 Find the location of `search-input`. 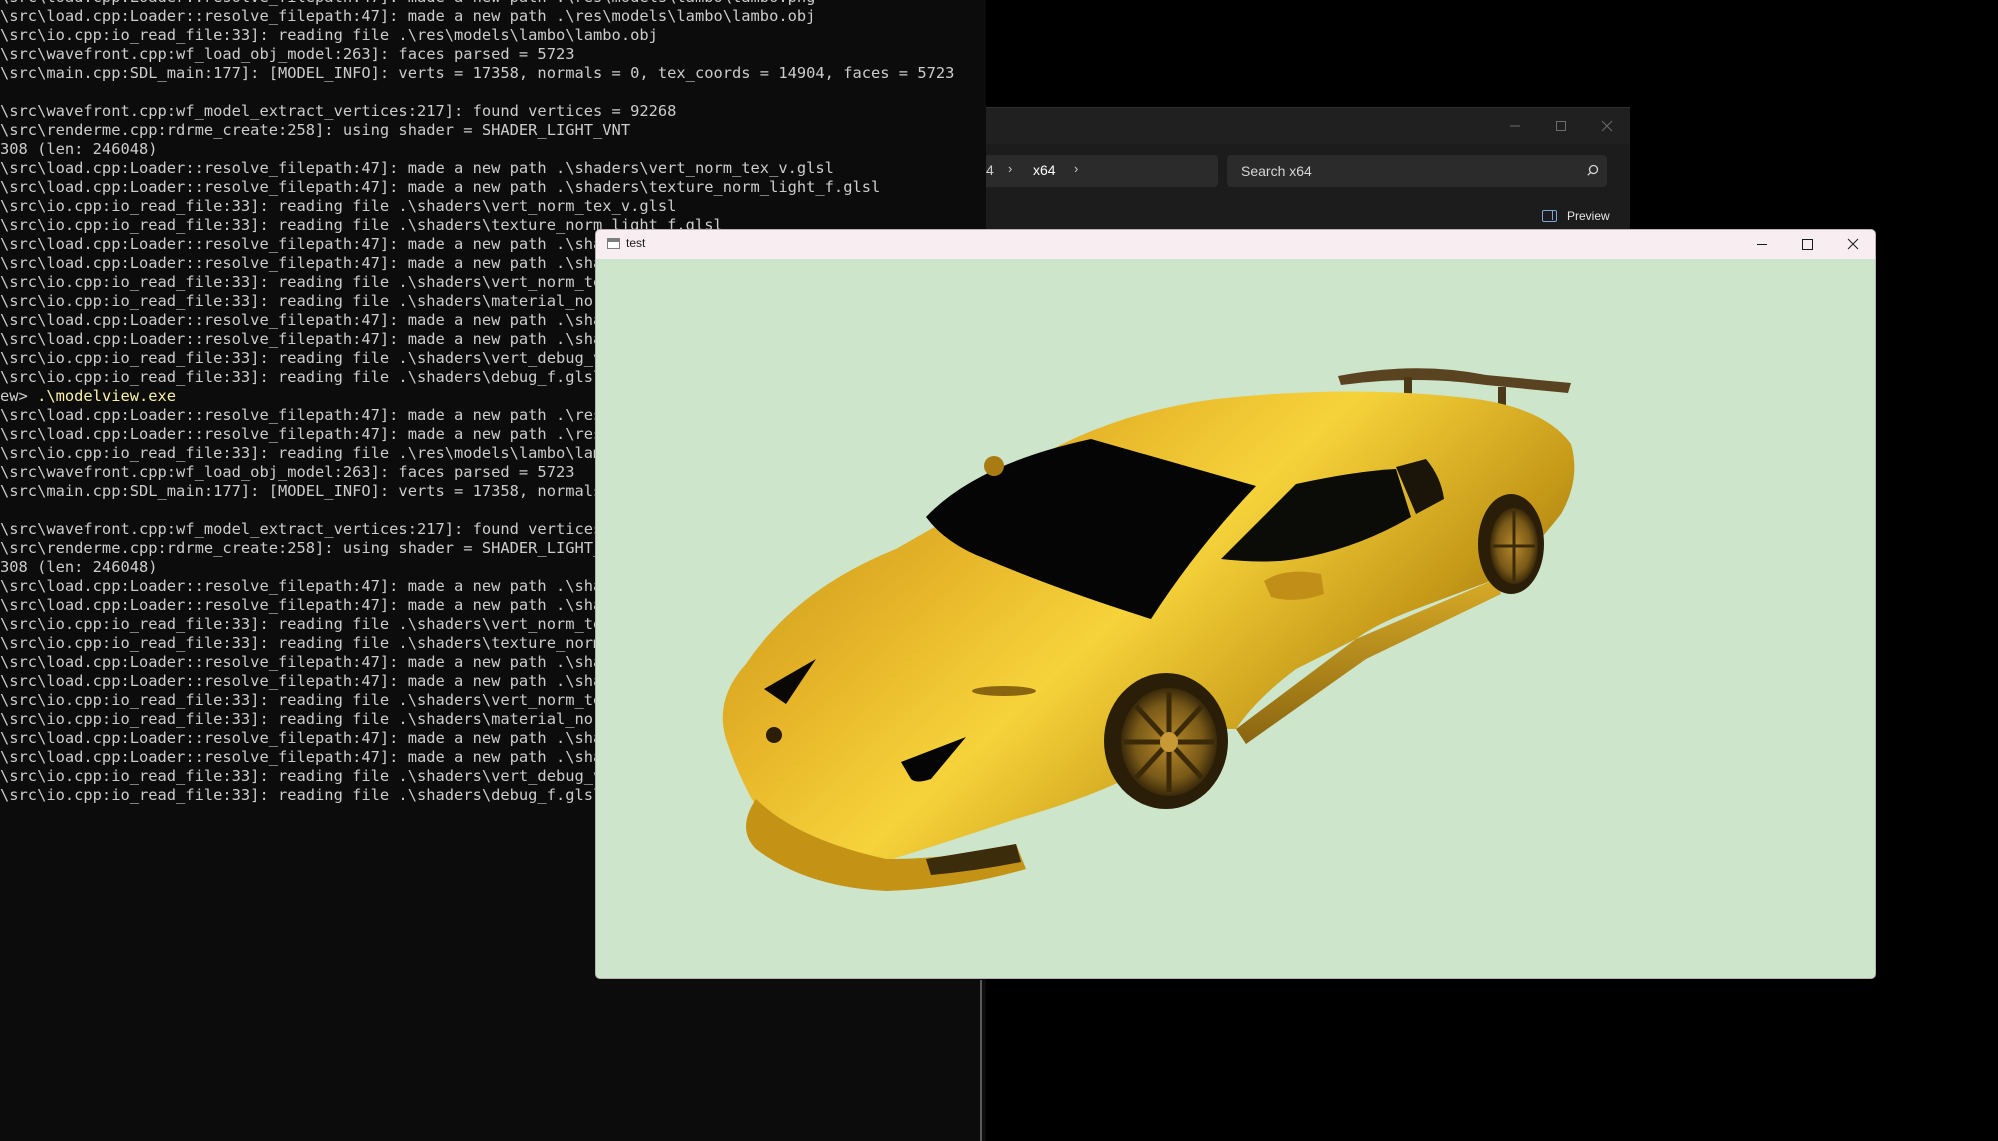

search-input is located at coordinates (1417, 171).